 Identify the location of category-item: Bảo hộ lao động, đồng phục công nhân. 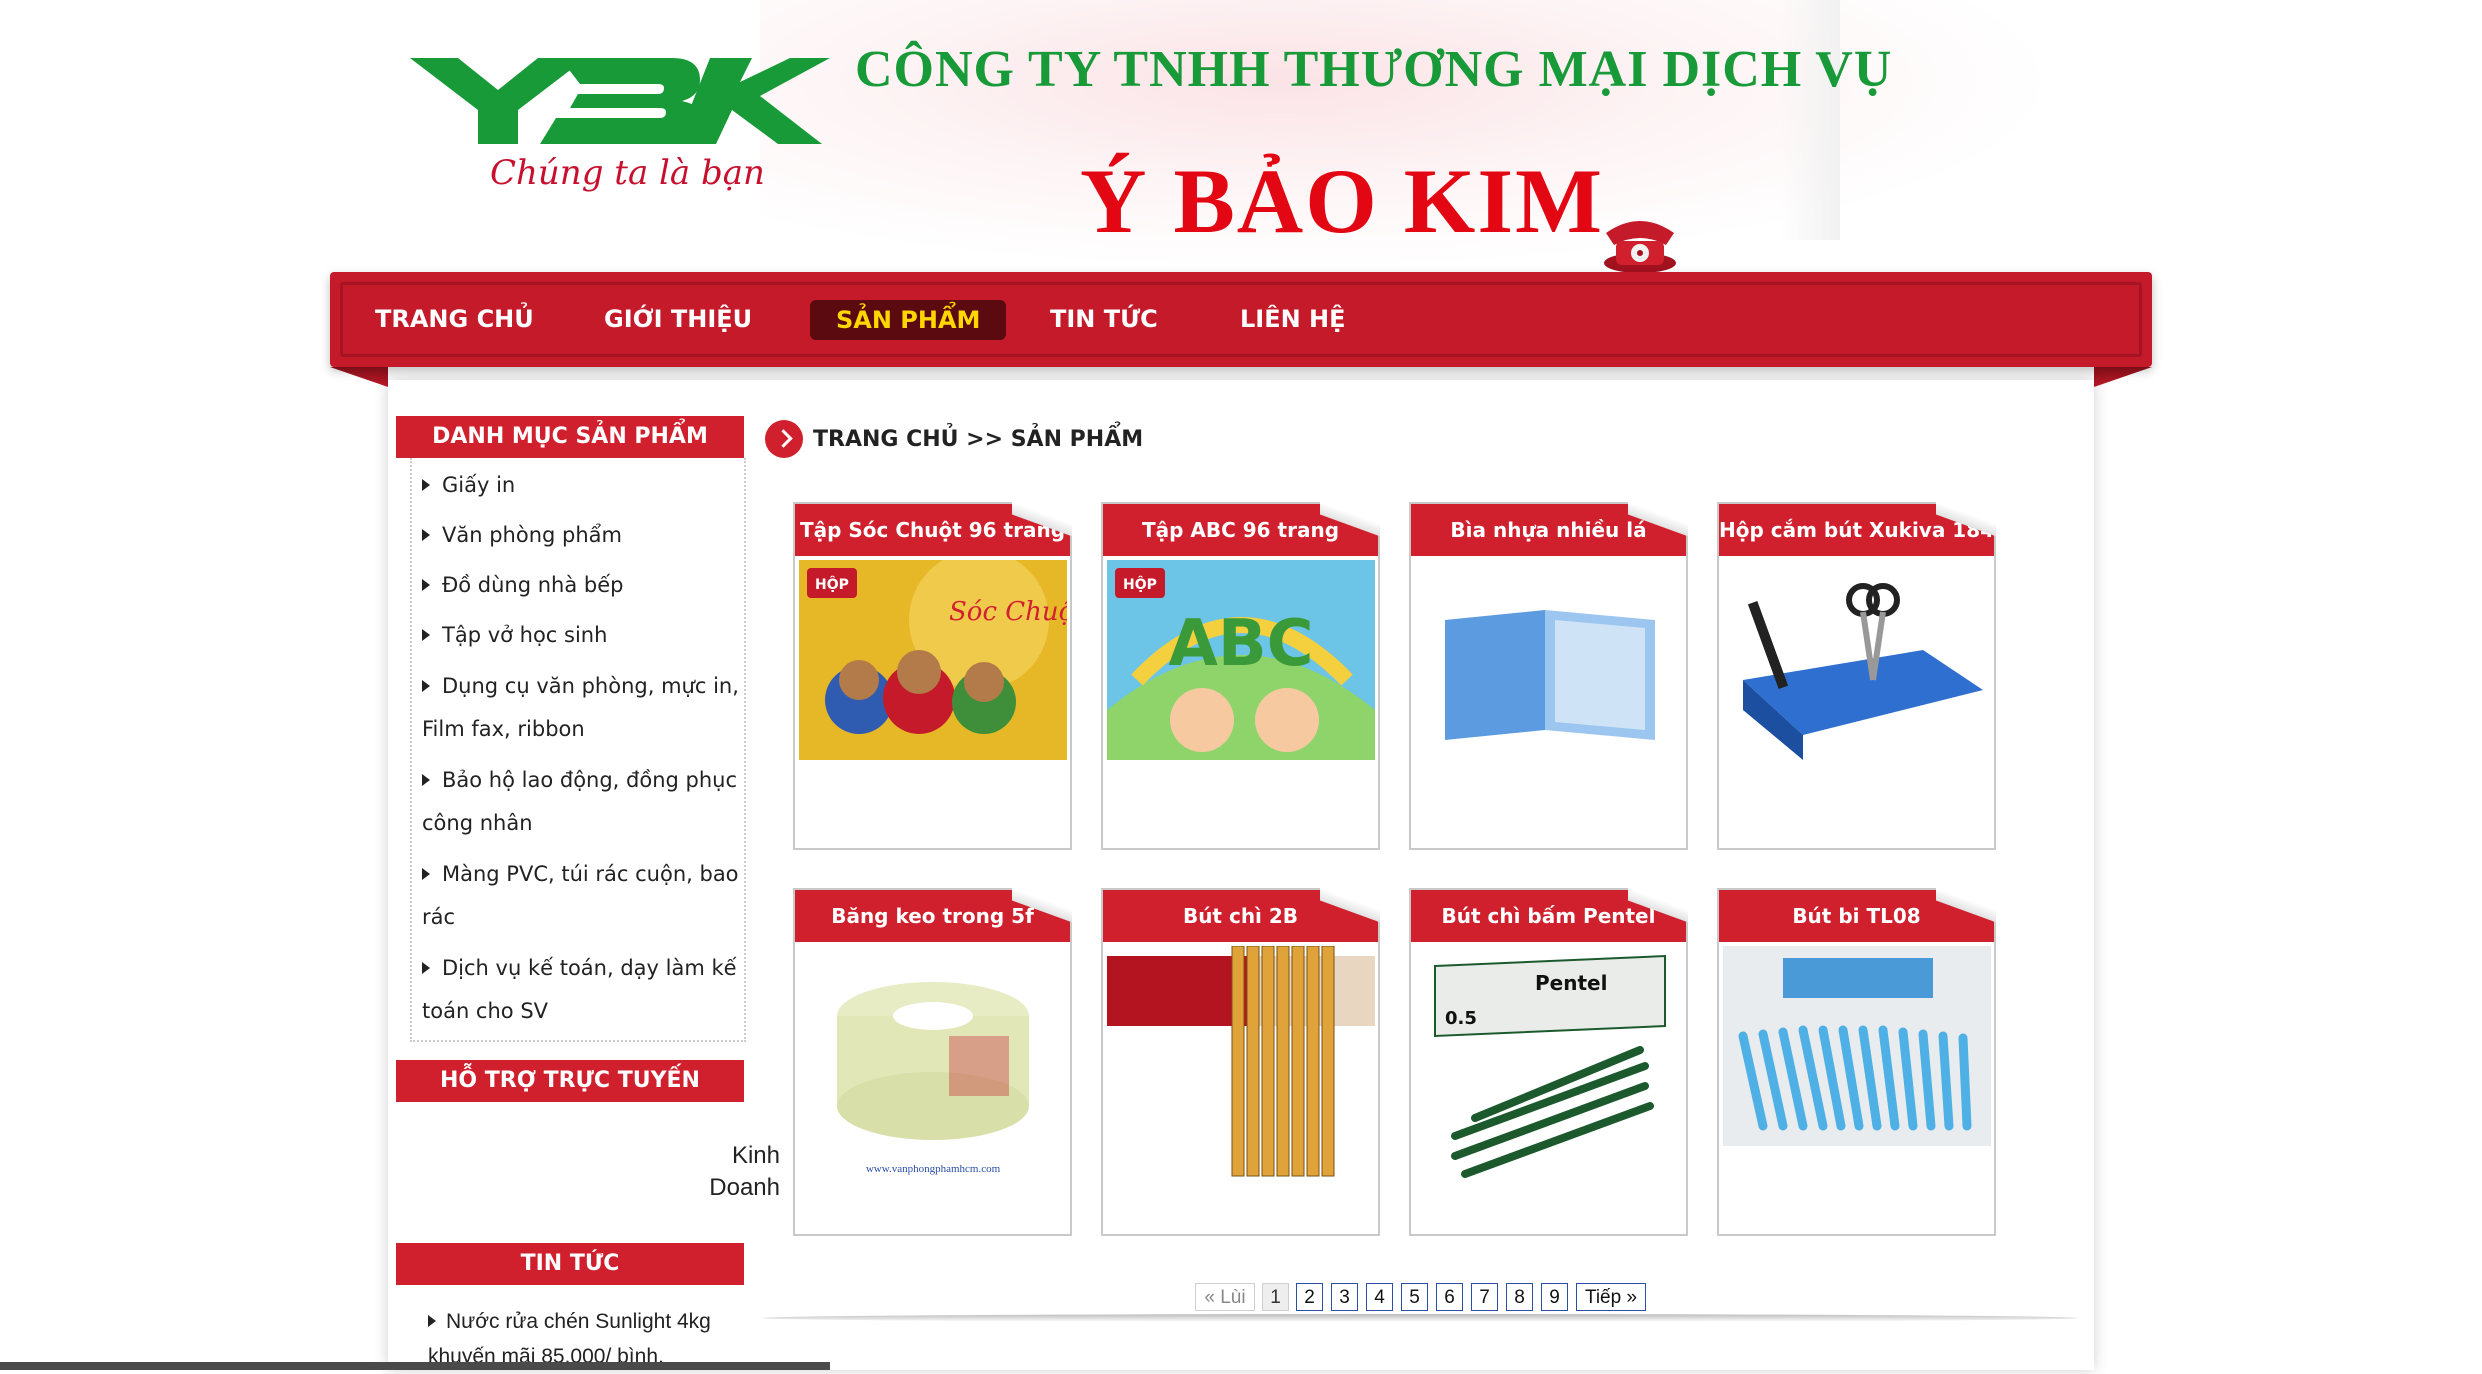
(582, 802).